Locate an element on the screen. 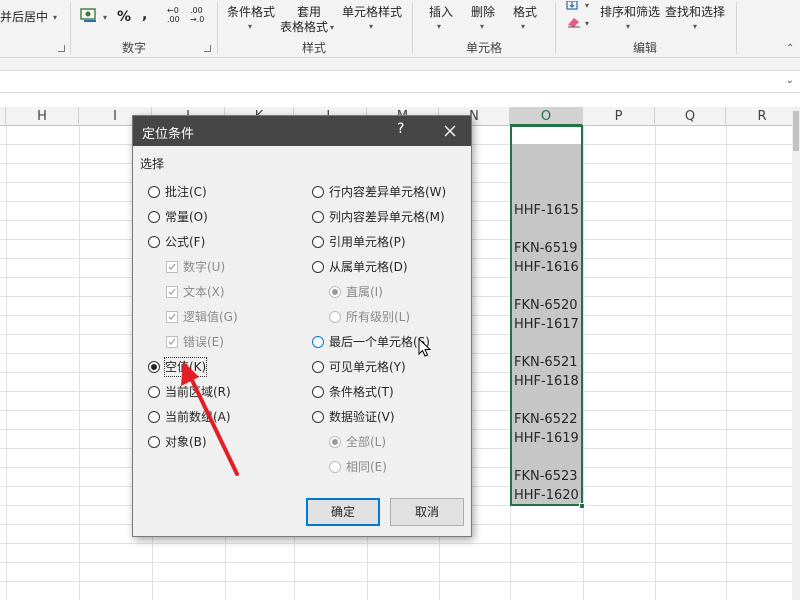 Image resolution: width=800 pixels, height=600 pixels. dialog-title: 定位条件 is located at coordinates (168, 134).